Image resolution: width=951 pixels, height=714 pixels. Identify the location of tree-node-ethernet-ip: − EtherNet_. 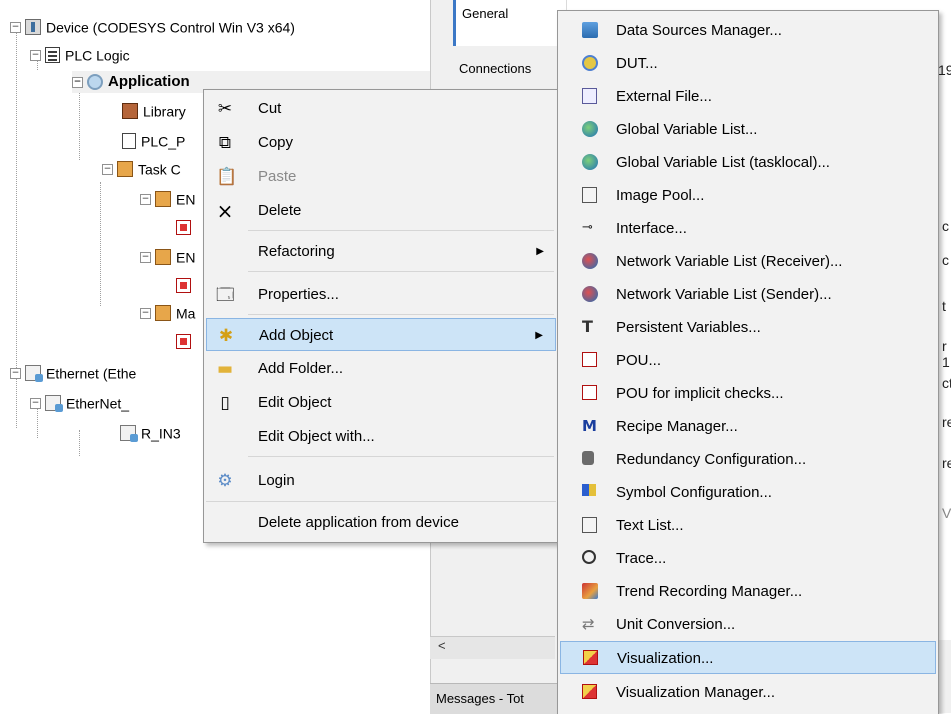
(79, 402).